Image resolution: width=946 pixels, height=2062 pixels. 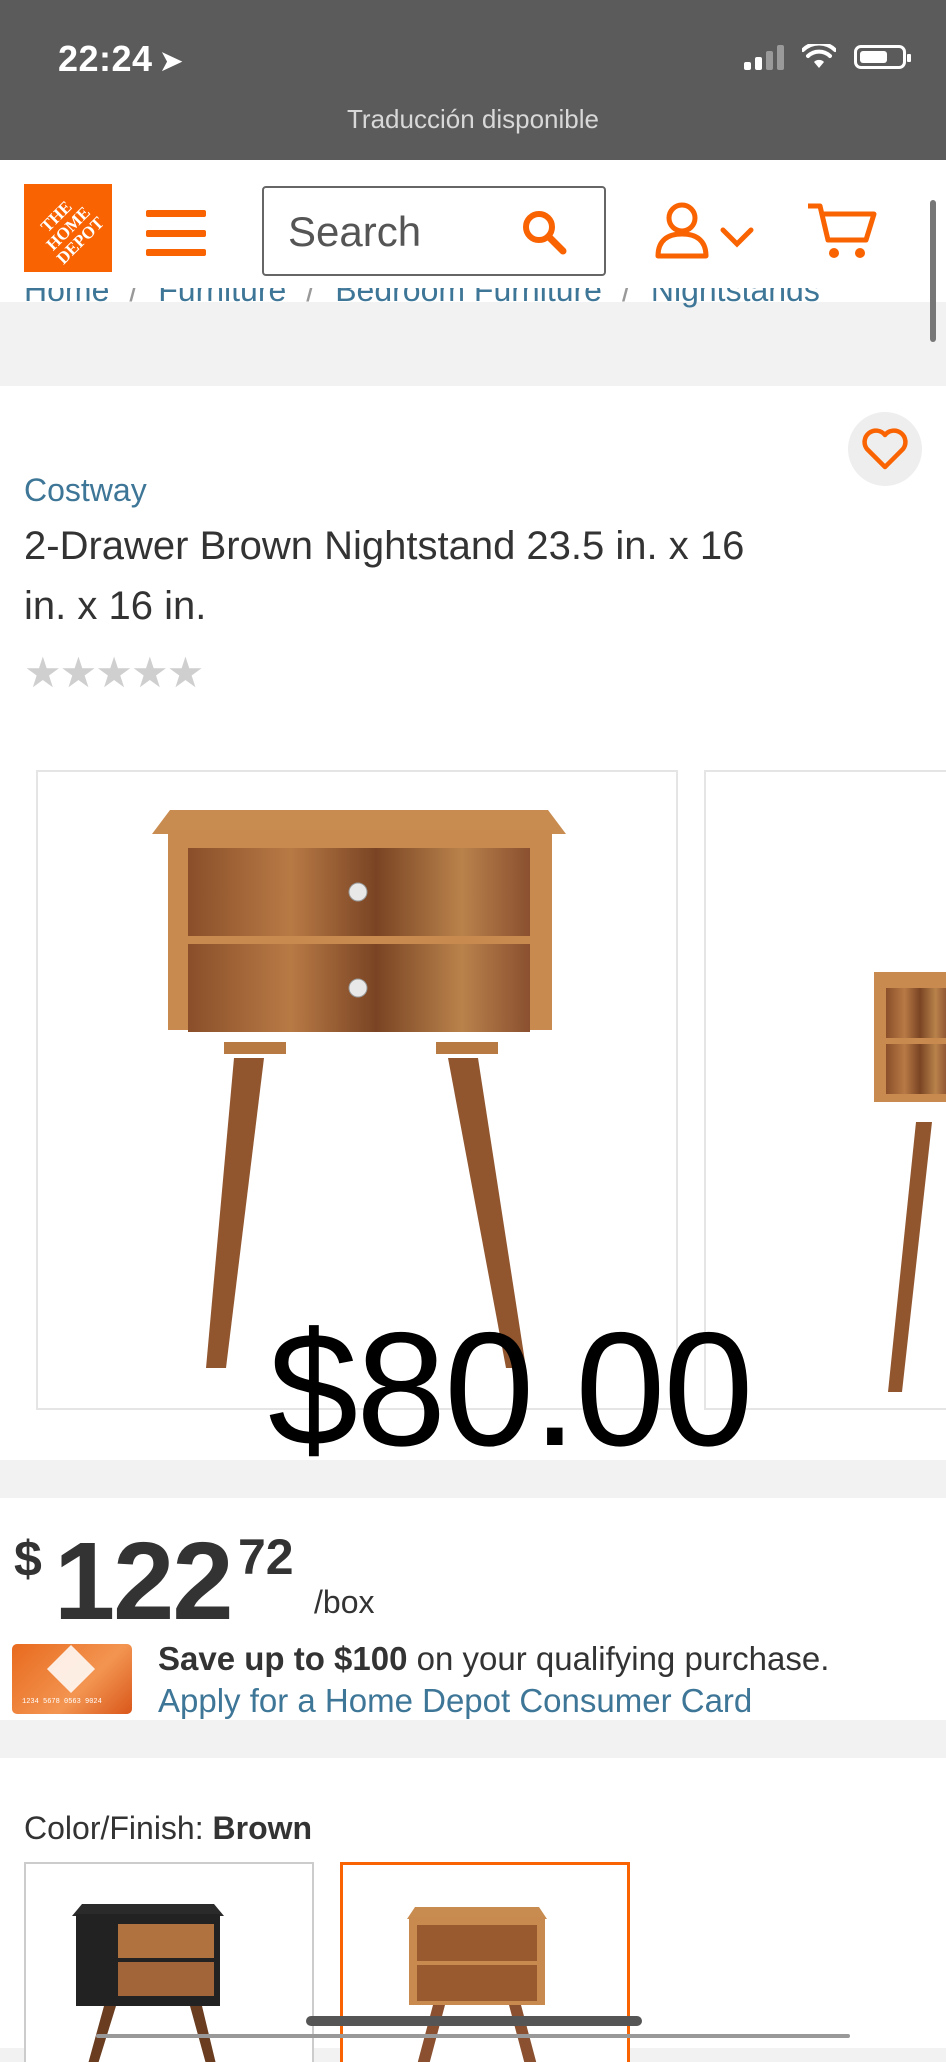 I want to click on product-brand: Costway, so click(x=85, y=490).